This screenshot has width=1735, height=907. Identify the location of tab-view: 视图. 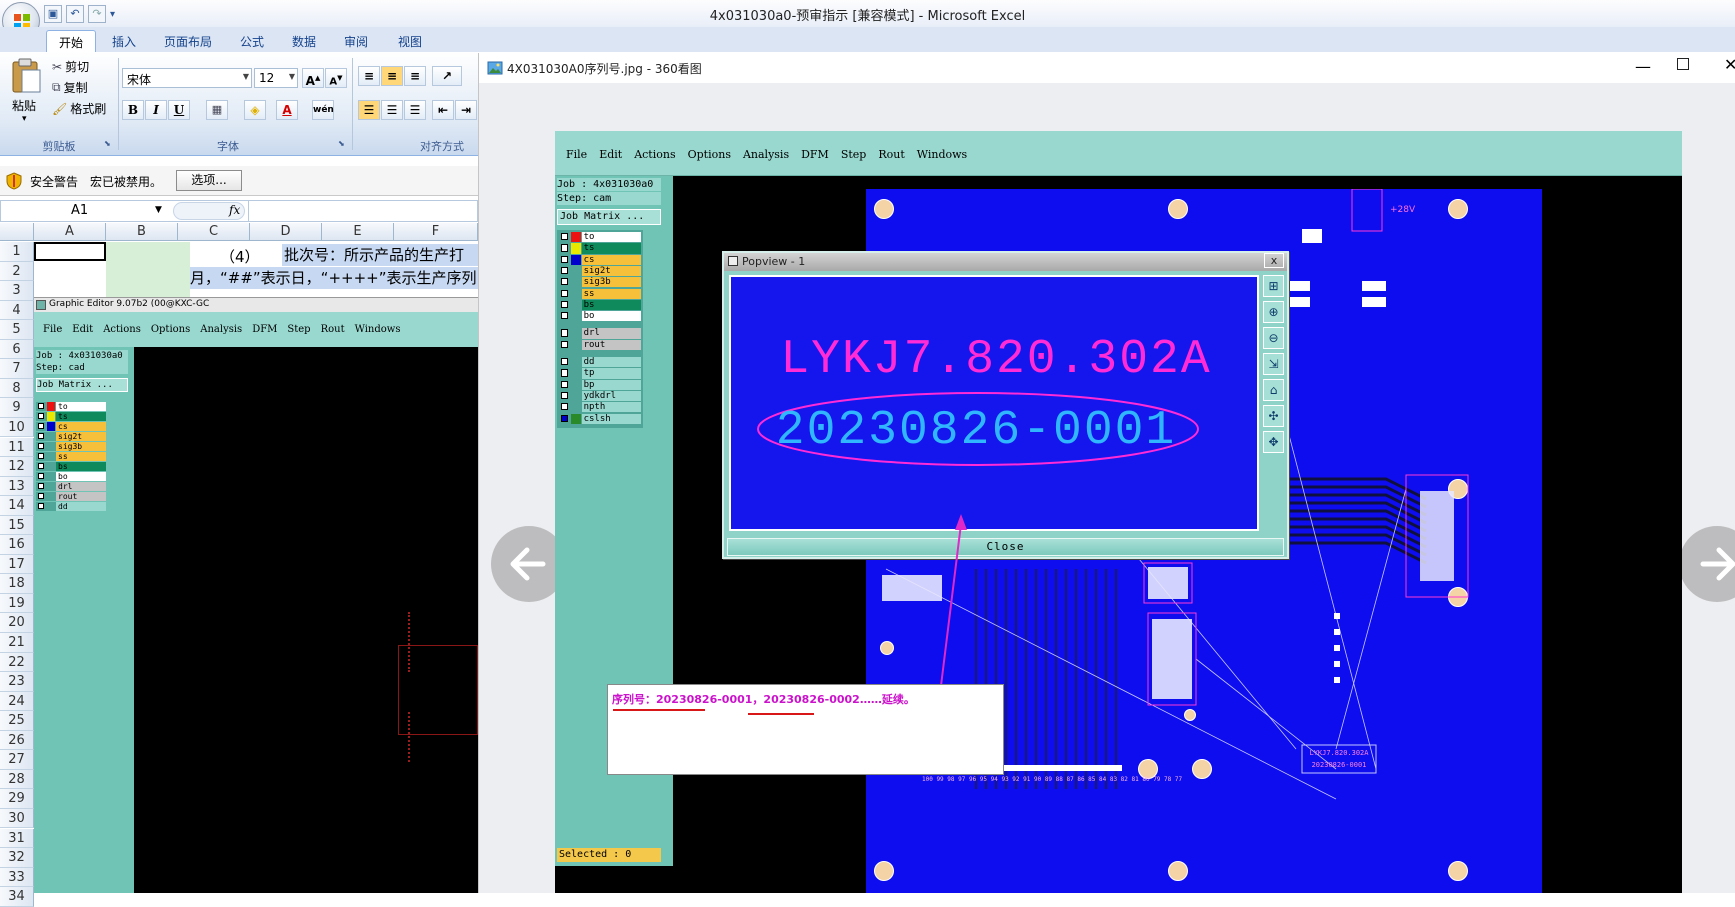
(410, 41).